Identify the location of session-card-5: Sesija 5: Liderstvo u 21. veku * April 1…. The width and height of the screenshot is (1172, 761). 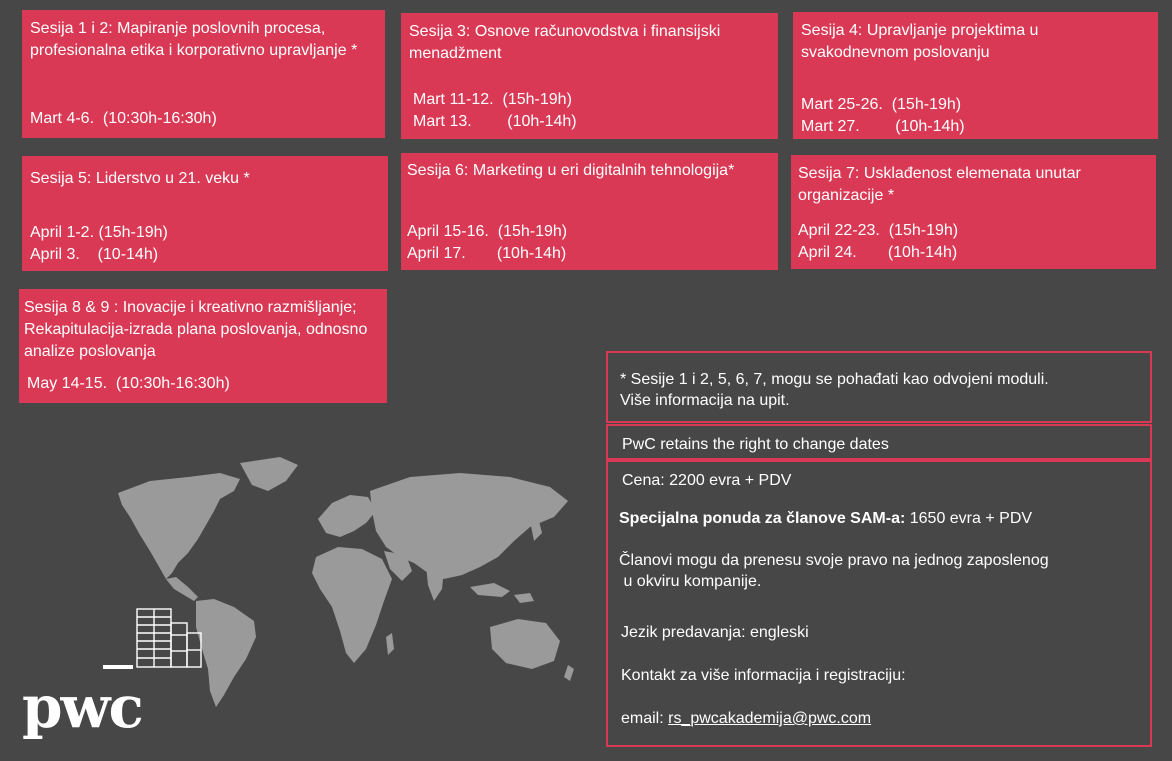
(205, 213).